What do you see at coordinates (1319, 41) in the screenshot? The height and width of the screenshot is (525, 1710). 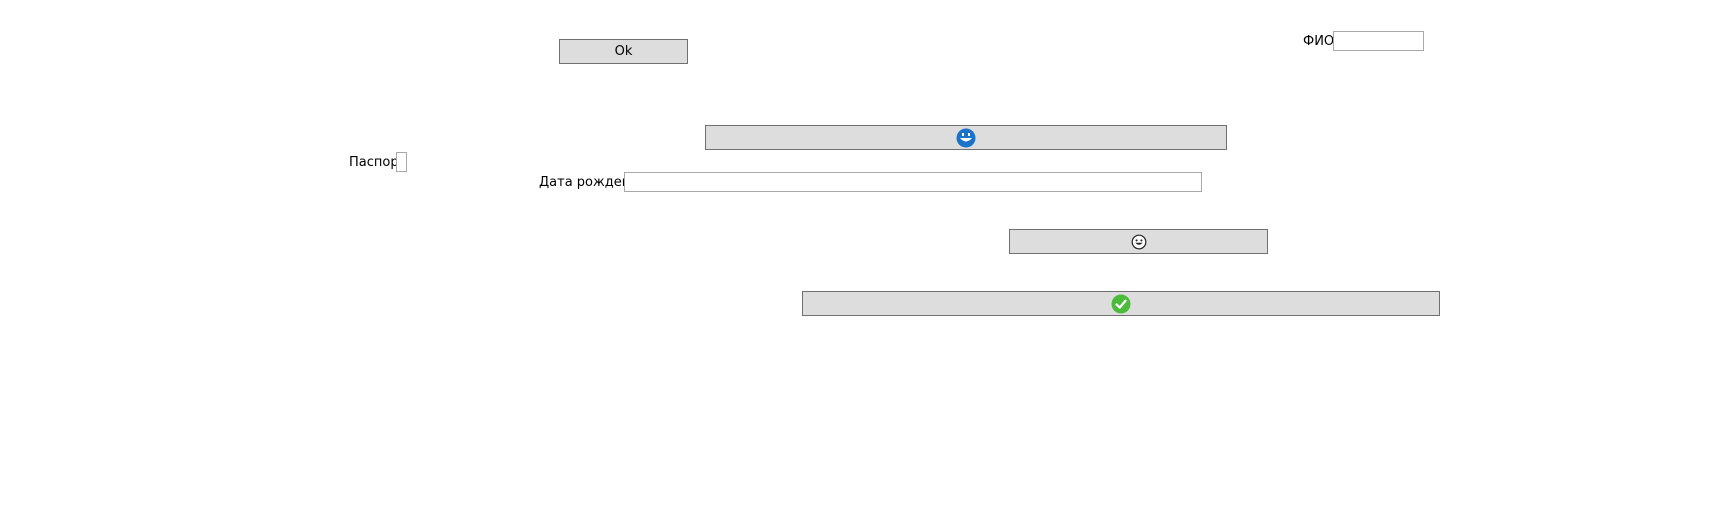 I see `fio-label: ФИО` at bounding box center [1319, 41].